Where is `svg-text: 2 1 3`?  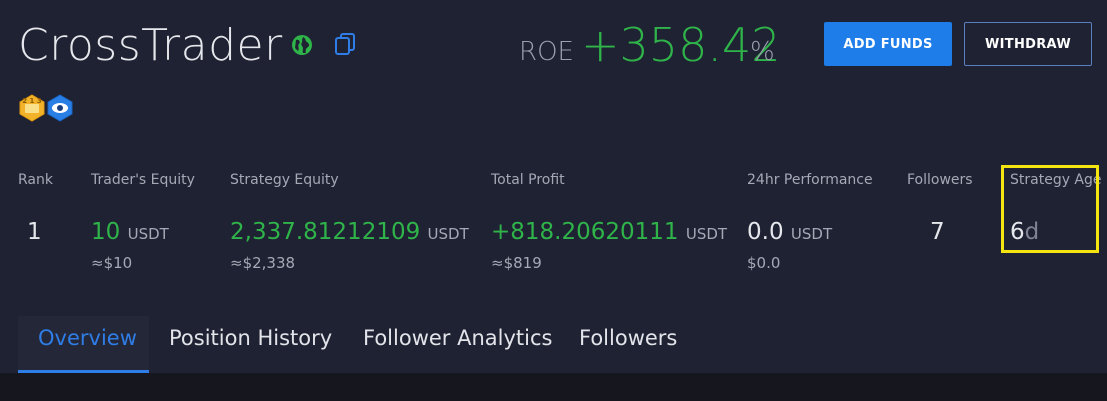
svg-text: 2 1 3 is located at coordinates (32, 101).